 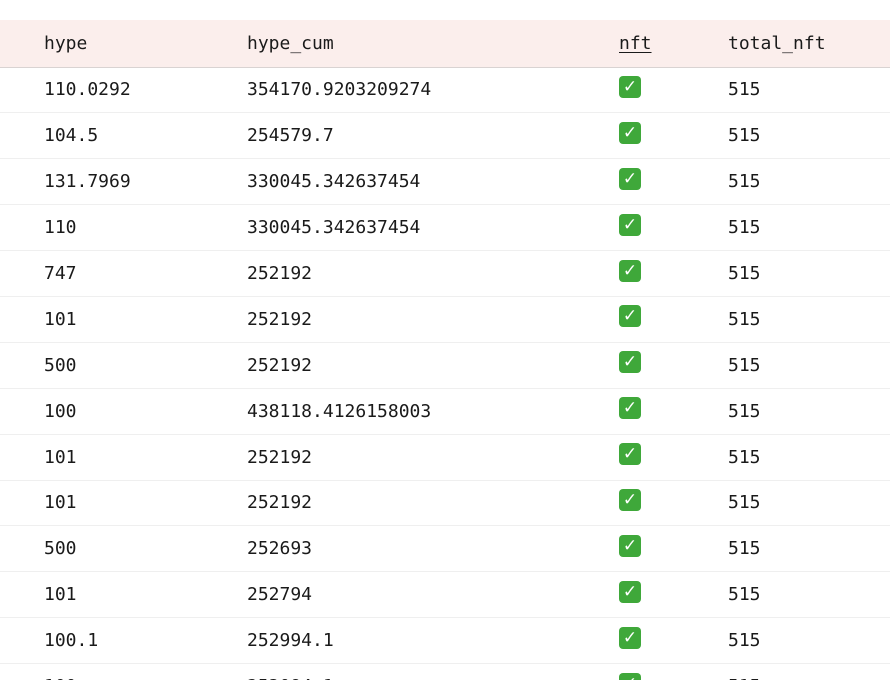 I want to click on table-row: 101 252794 ✓ 515, so click(x=445, y=595).